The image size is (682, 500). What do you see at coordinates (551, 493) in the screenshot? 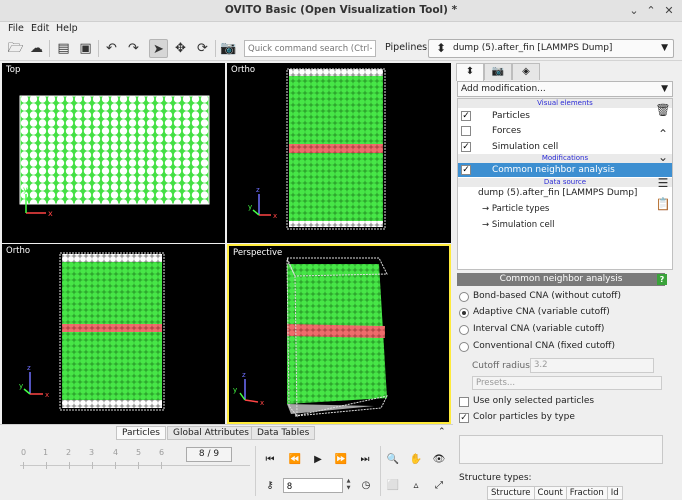
I see `column-count: Count` at bounding box center [551, 493].